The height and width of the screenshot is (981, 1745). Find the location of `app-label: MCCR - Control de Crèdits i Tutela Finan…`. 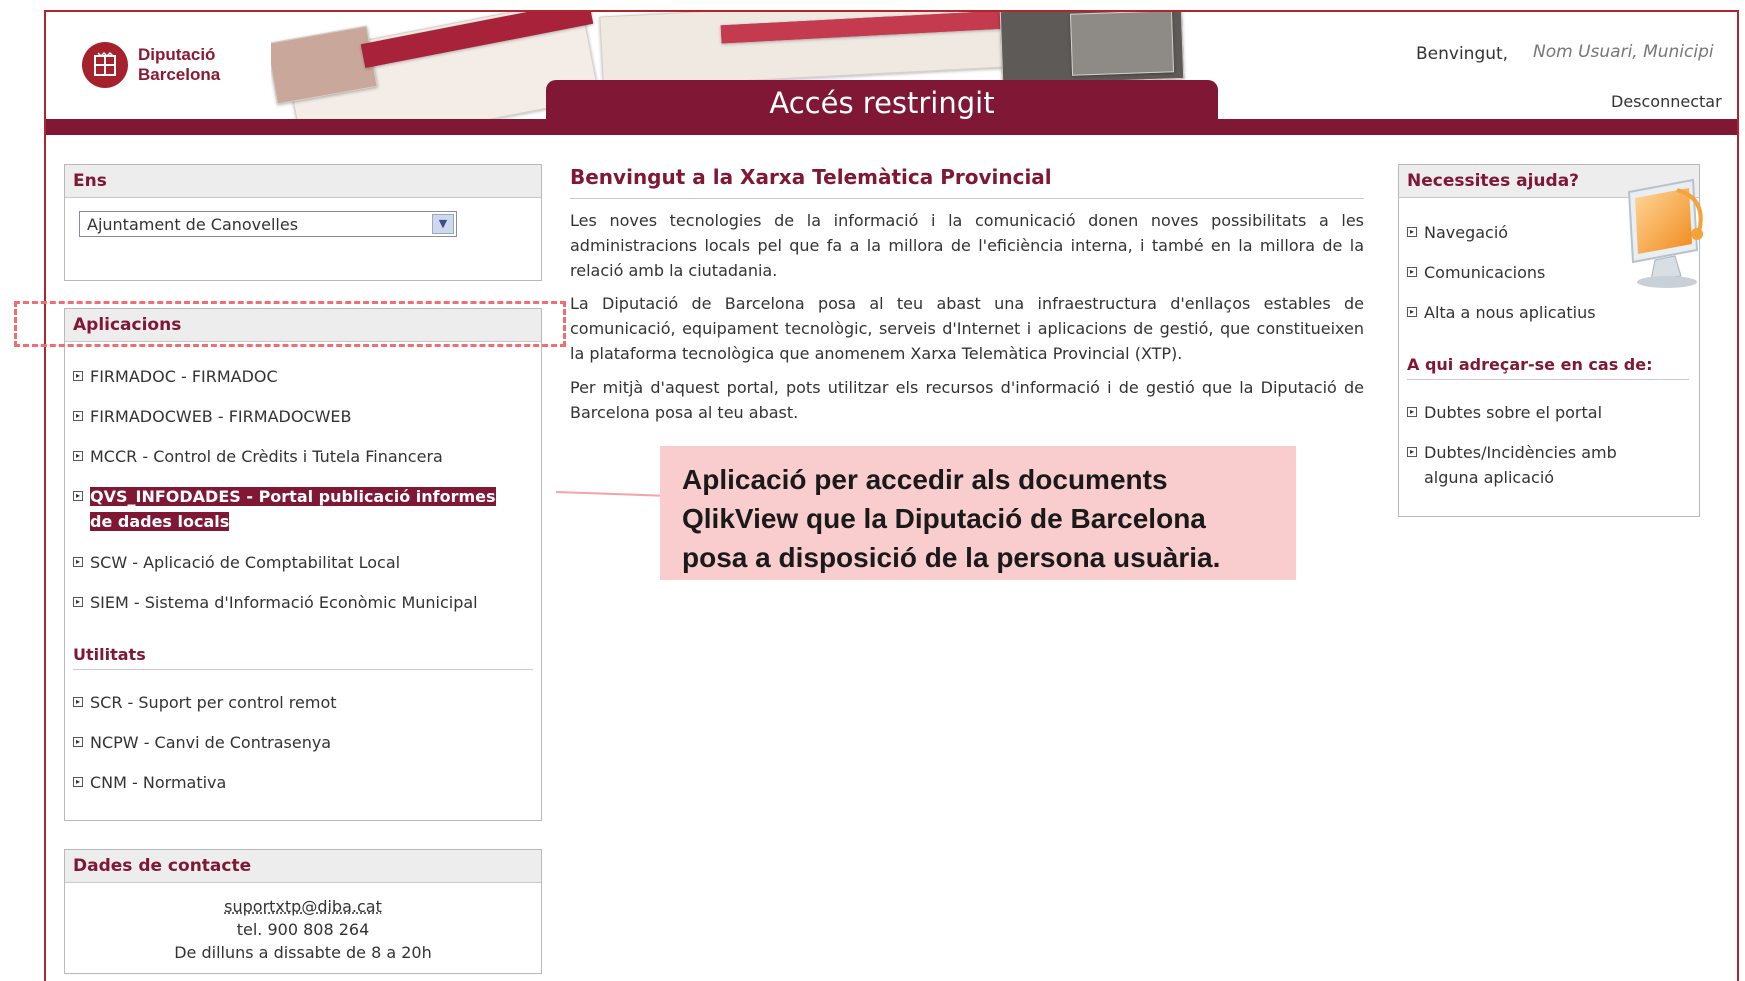

app-label: MCCR - Control de Crèdits i Tutela Finan… is located at coordinates (266, 456).